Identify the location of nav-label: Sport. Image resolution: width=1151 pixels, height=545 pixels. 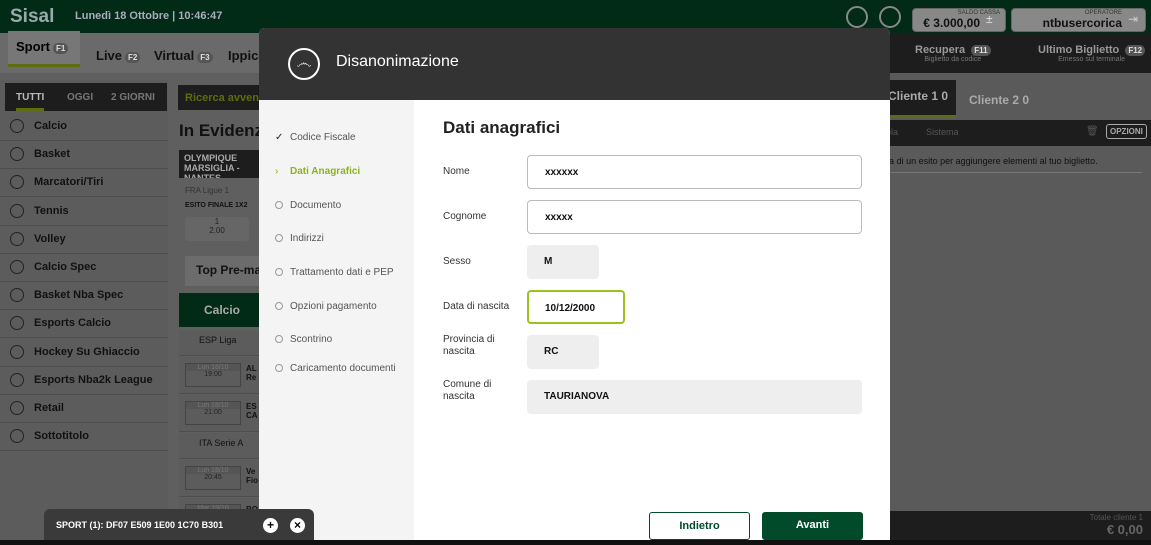
(33, 46).